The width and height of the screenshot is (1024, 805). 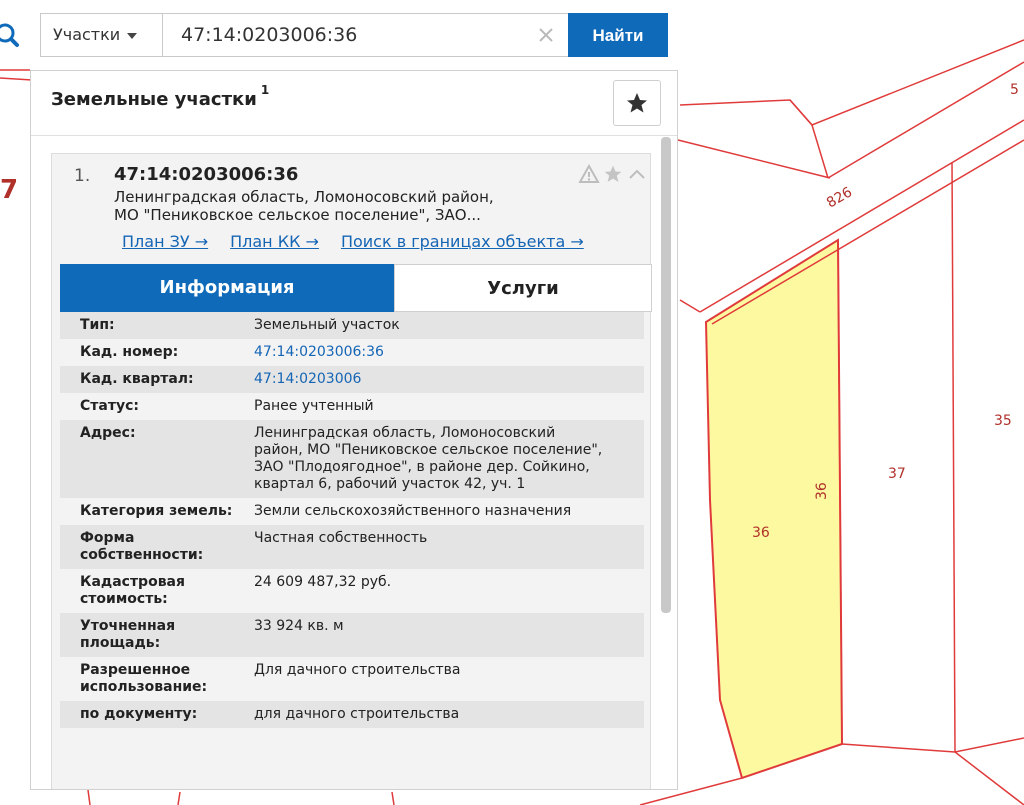 What do you see at coordinates (132, 35) in the screenshot?
I see `caret-down-icon` at bounding box center [132, 35].